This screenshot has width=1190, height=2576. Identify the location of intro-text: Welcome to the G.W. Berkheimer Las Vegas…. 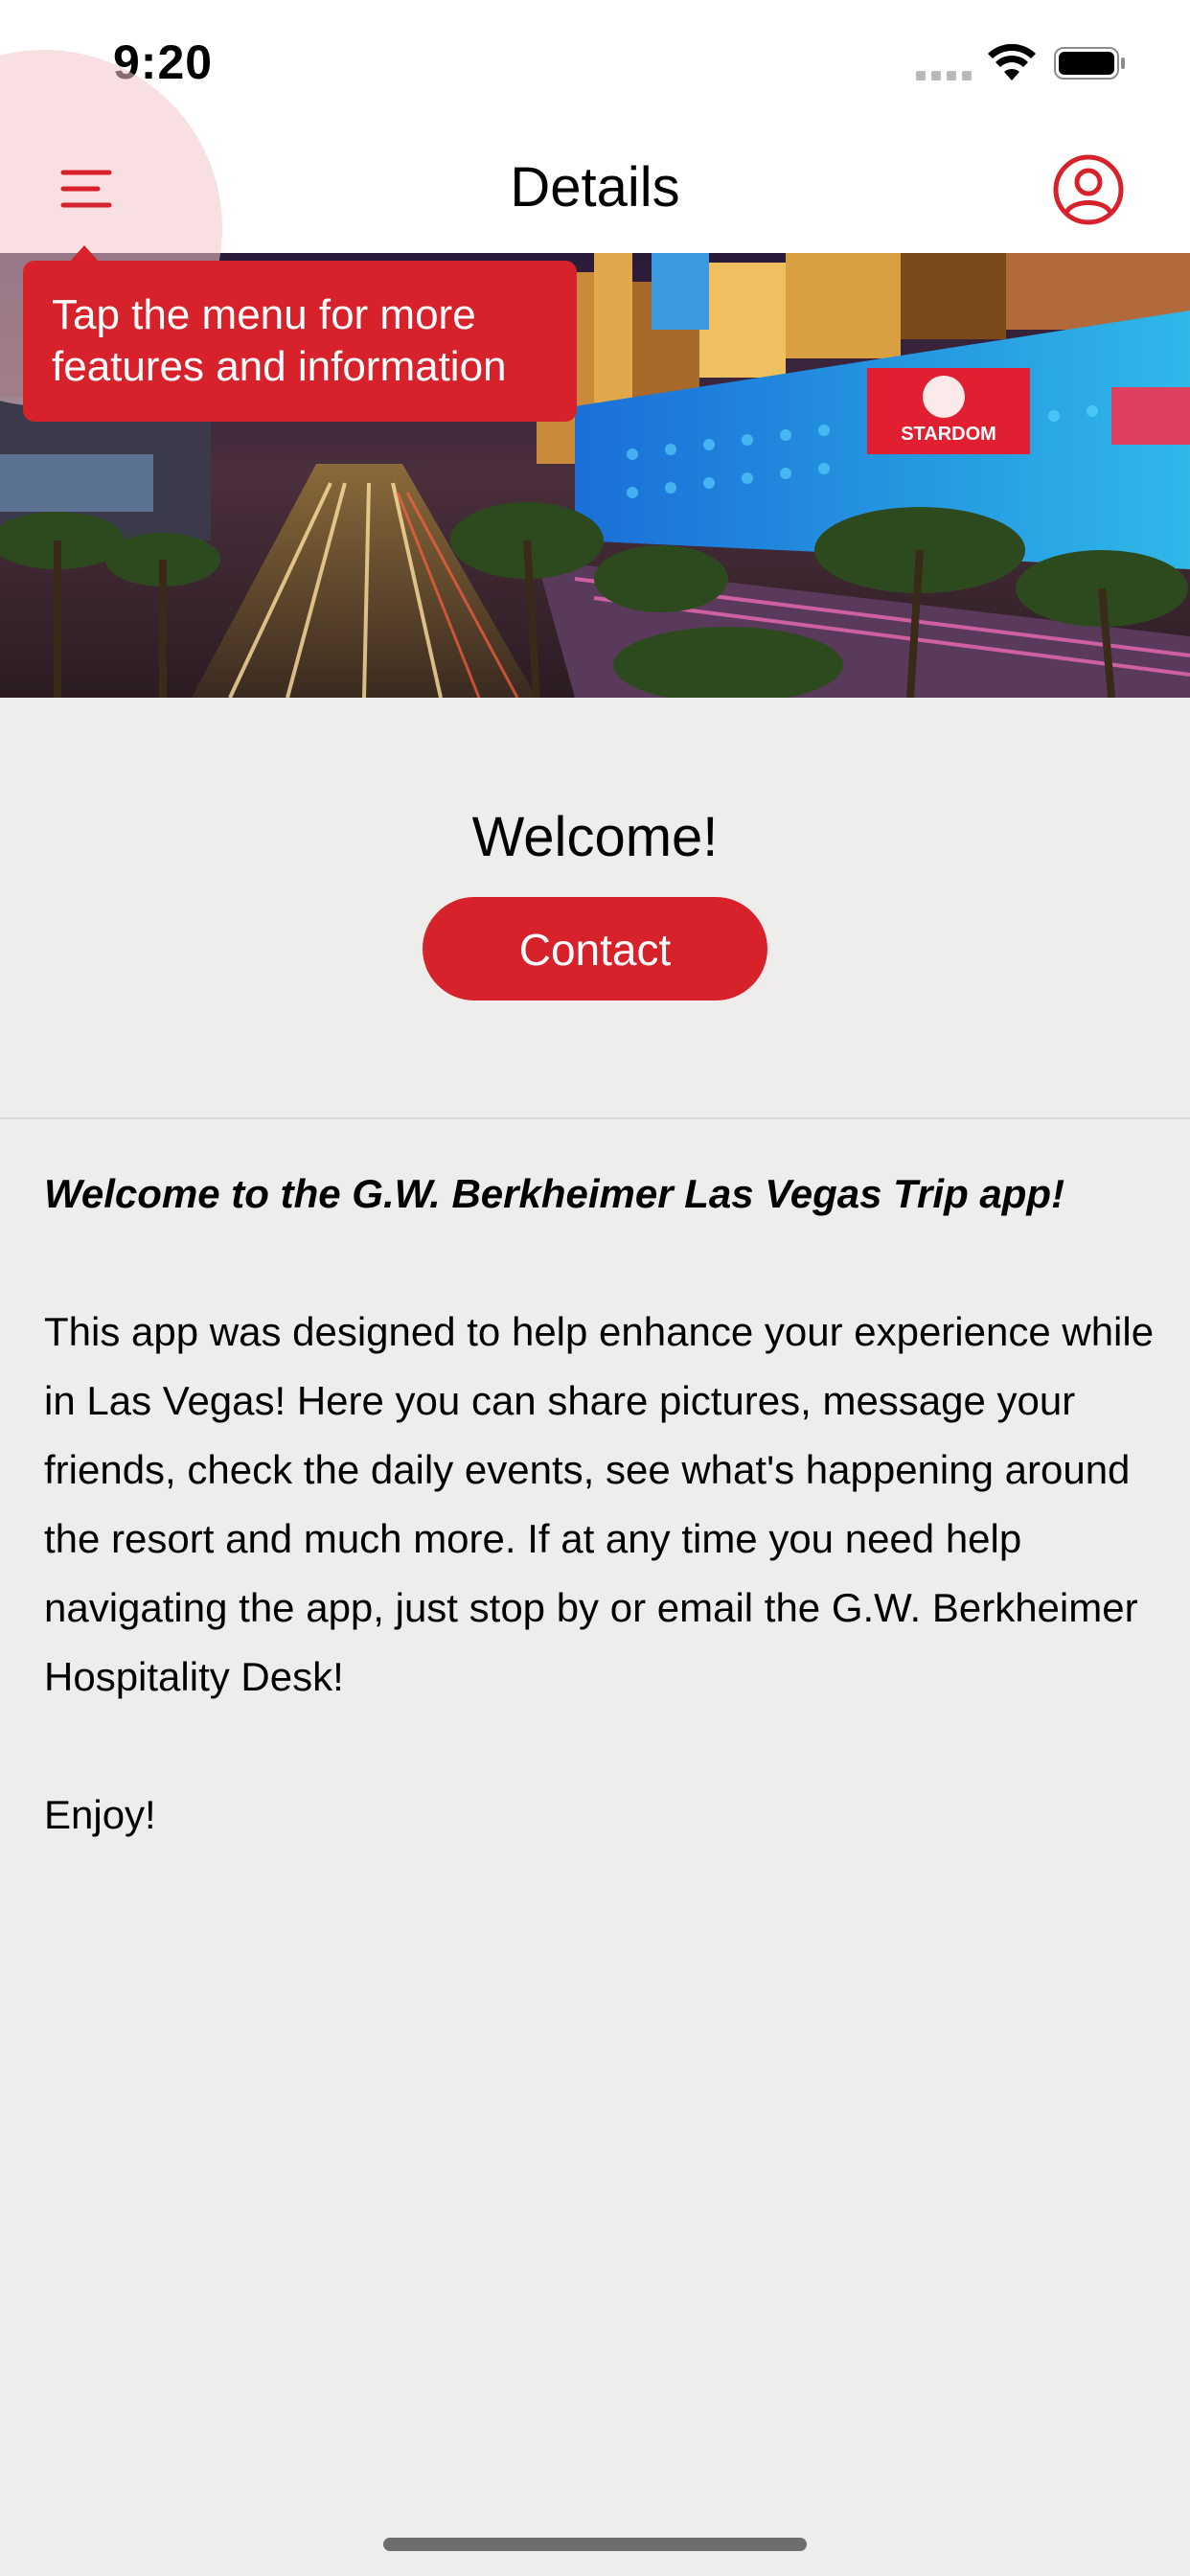
(555, 1193).